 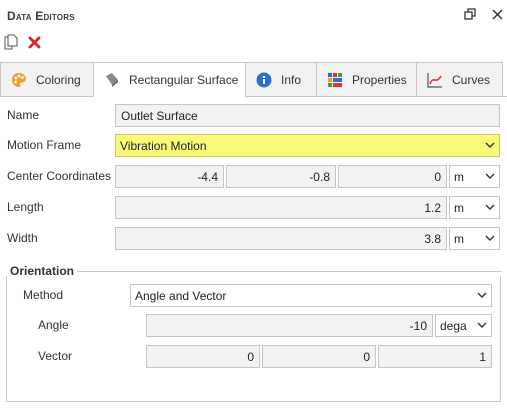 What do you see at coordinates (41, 16) in the screenshot?
I see `panel-title: Data Editors` at bounding box center [41, 16].